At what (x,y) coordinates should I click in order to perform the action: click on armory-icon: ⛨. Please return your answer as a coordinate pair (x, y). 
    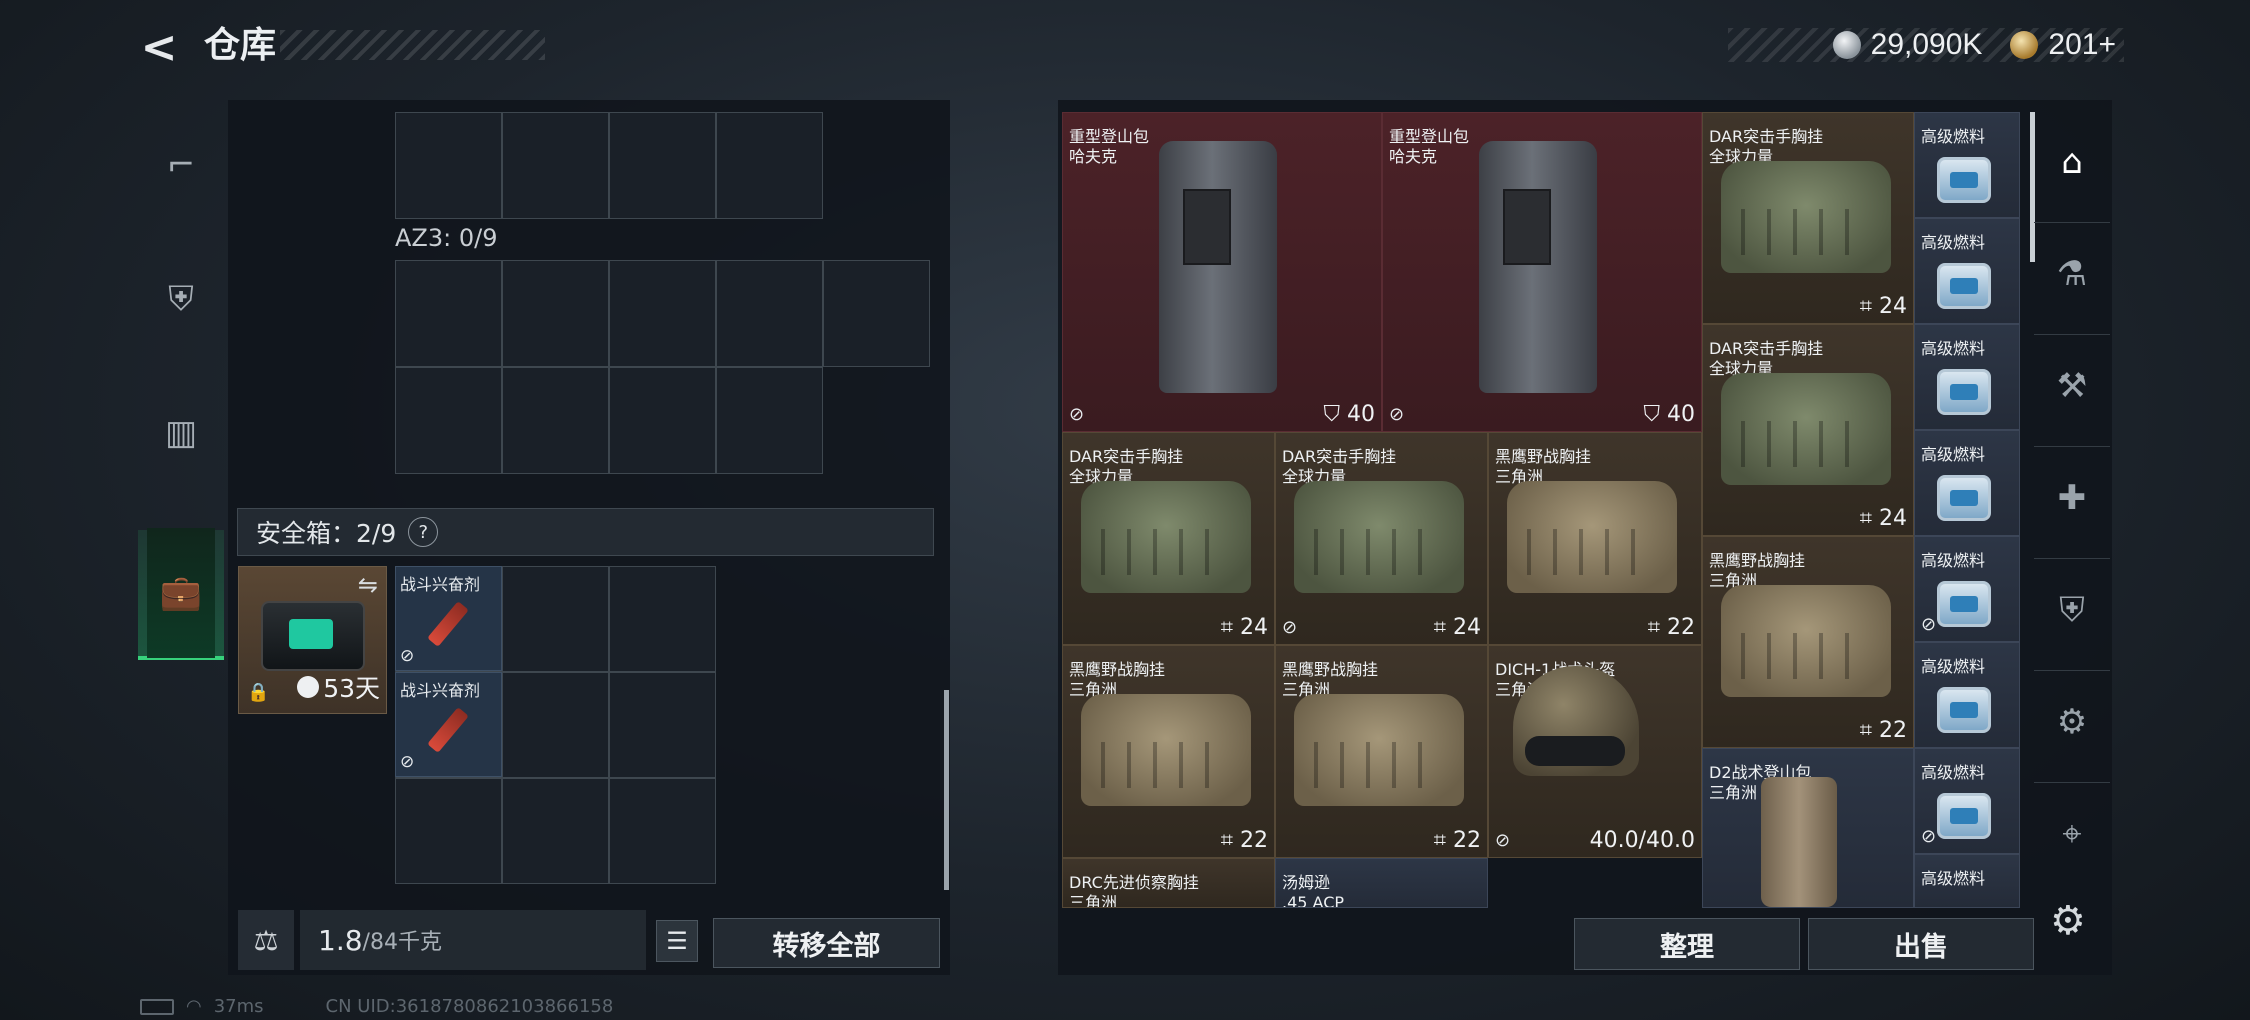
    Looking at the image, I should click on (2072, 610).